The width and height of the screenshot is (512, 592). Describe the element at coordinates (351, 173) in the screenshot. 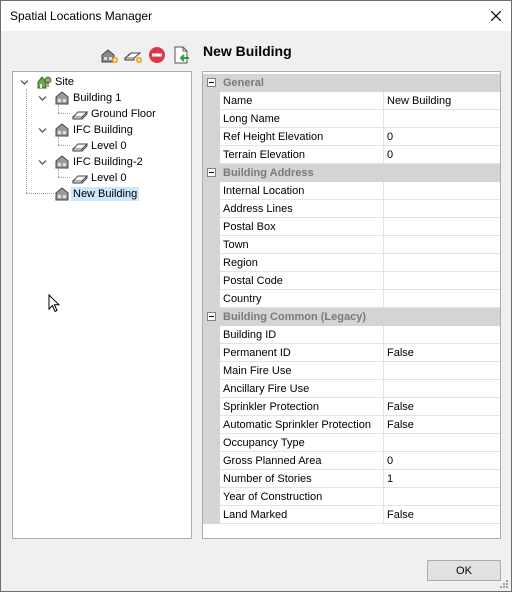

I see `category-building-address: Building Address` at that location.